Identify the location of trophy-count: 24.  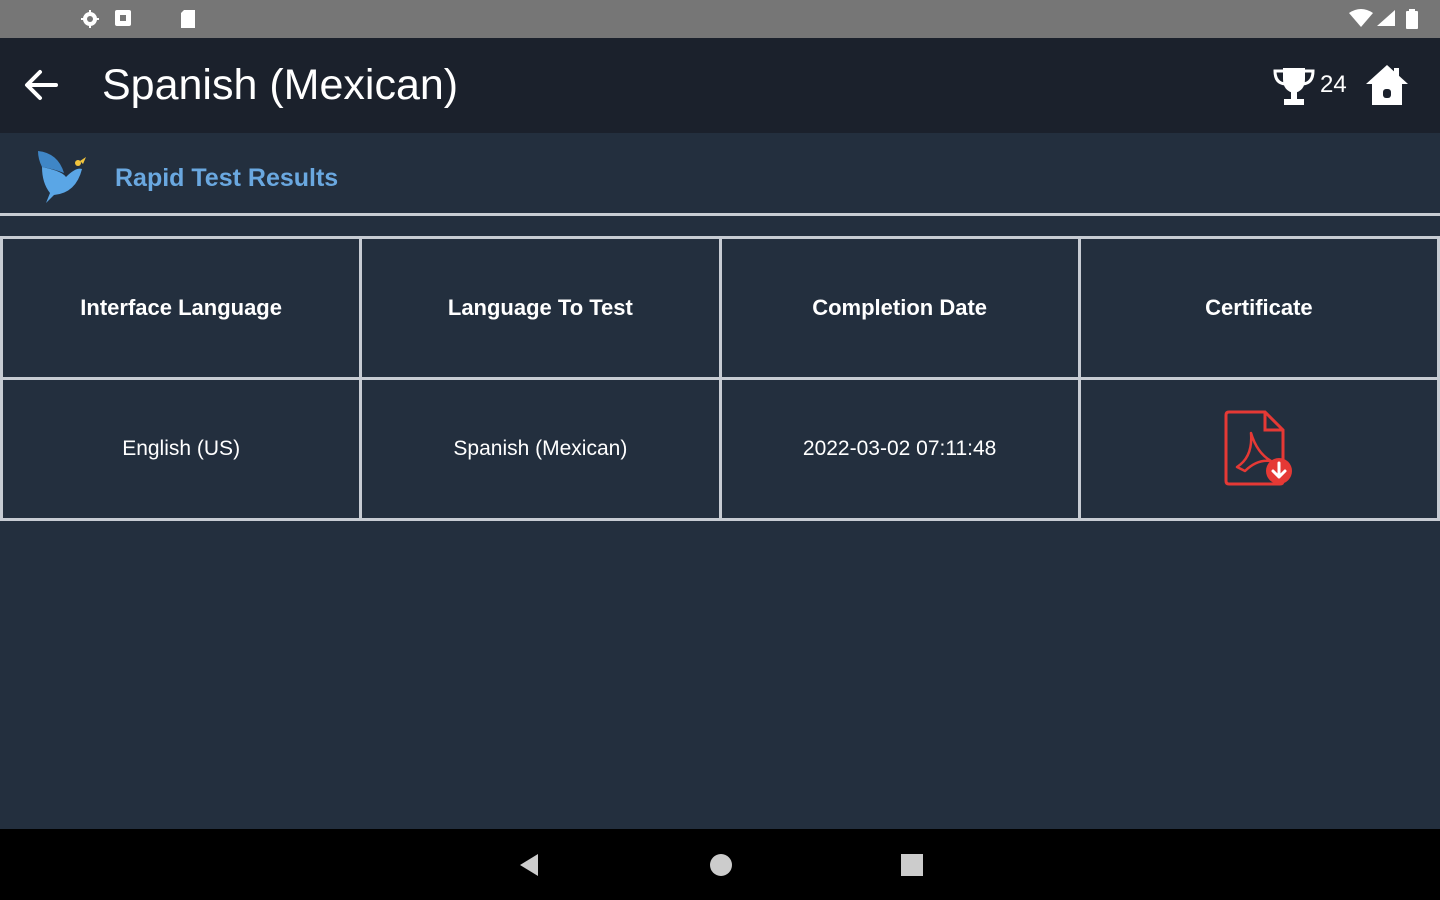
(1333, 84).